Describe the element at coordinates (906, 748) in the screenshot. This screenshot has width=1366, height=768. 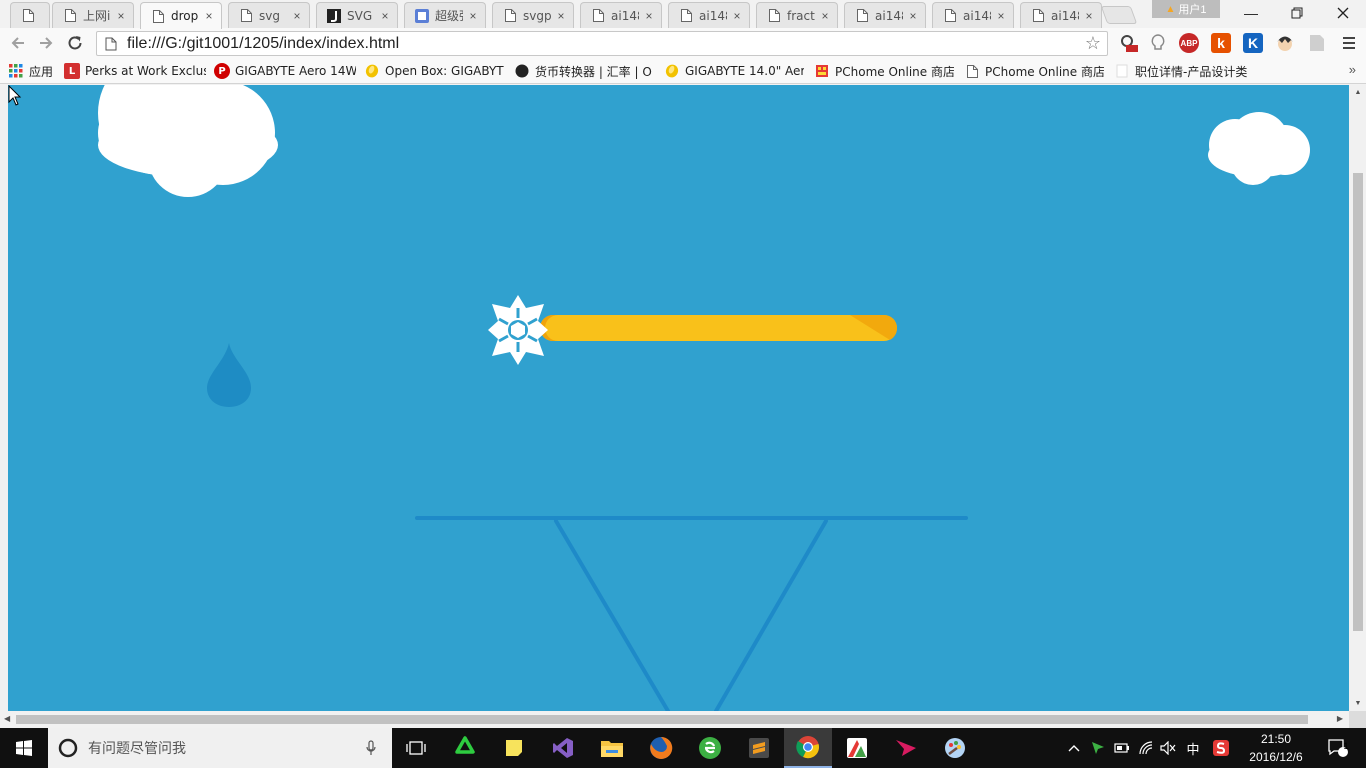
I see `taskbar-app-pink-arrow` at that location.